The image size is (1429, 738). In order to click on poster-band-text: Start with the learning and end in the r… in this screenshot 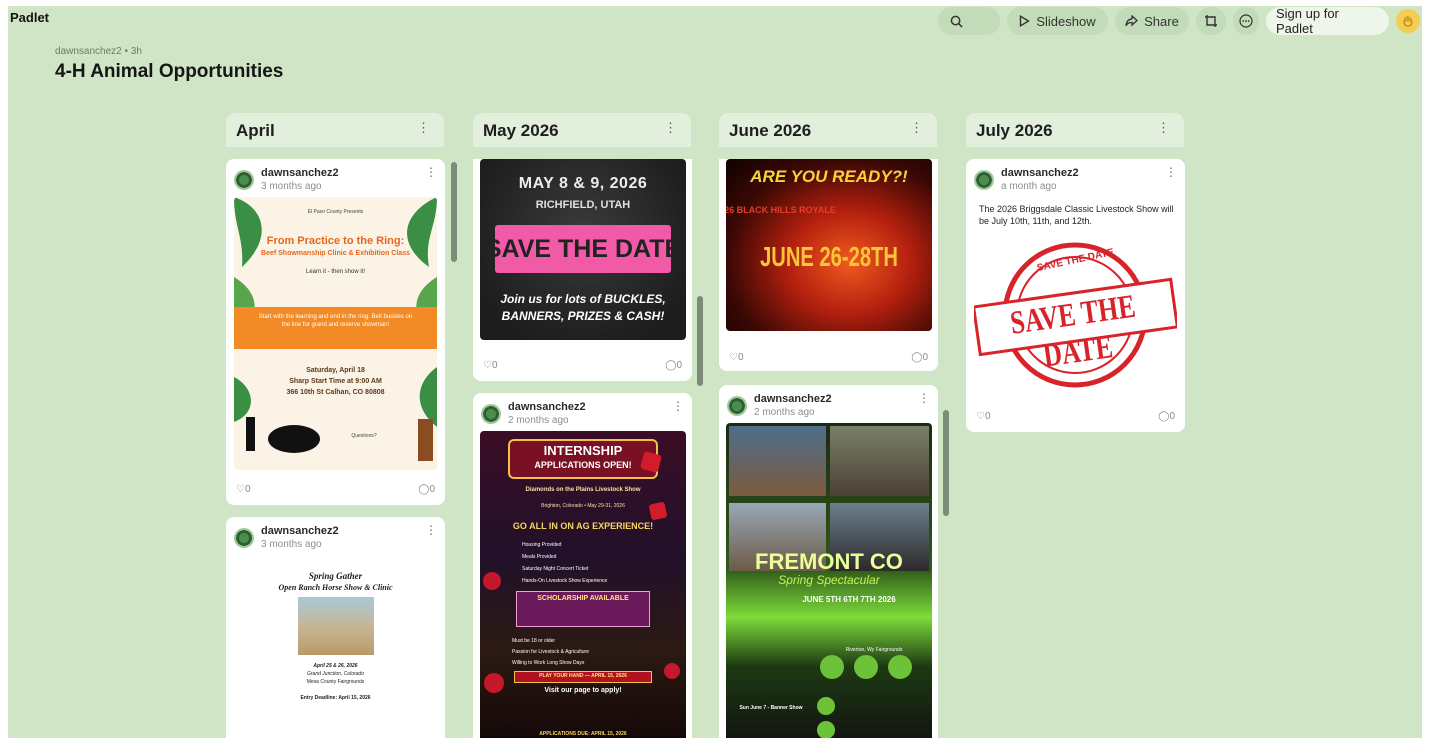, I will do `click(335, 321)`.